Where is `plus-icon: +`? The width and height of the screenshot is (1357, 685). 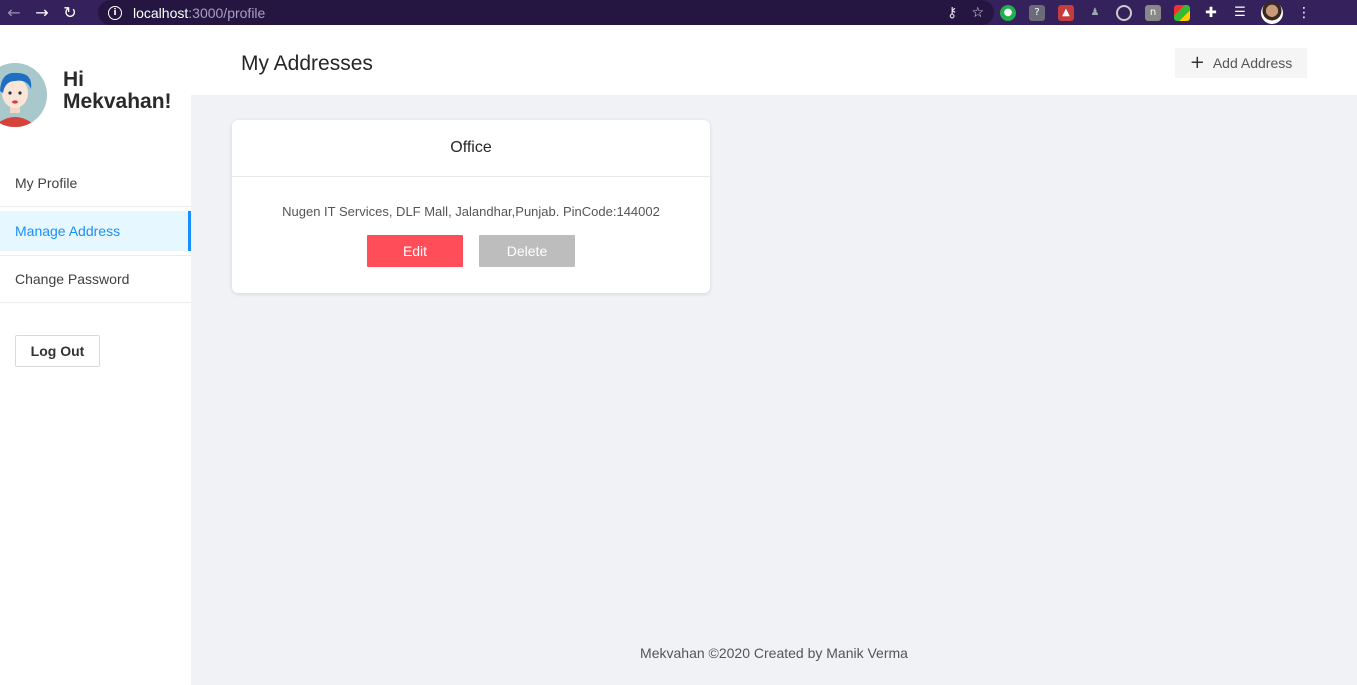
plus-icon: + is located at coordinates (1197, 62).